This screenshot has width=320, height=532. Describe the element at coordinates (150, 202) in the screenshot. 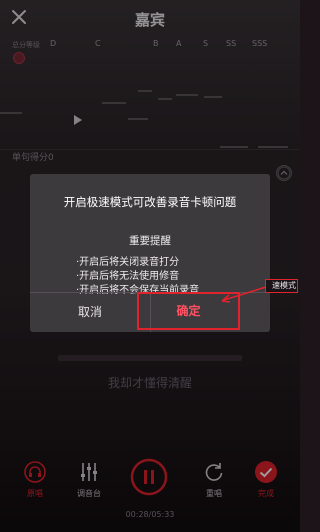

I see `dialog-title: 开启极速模式可改善录音卡顿问题` at that location.